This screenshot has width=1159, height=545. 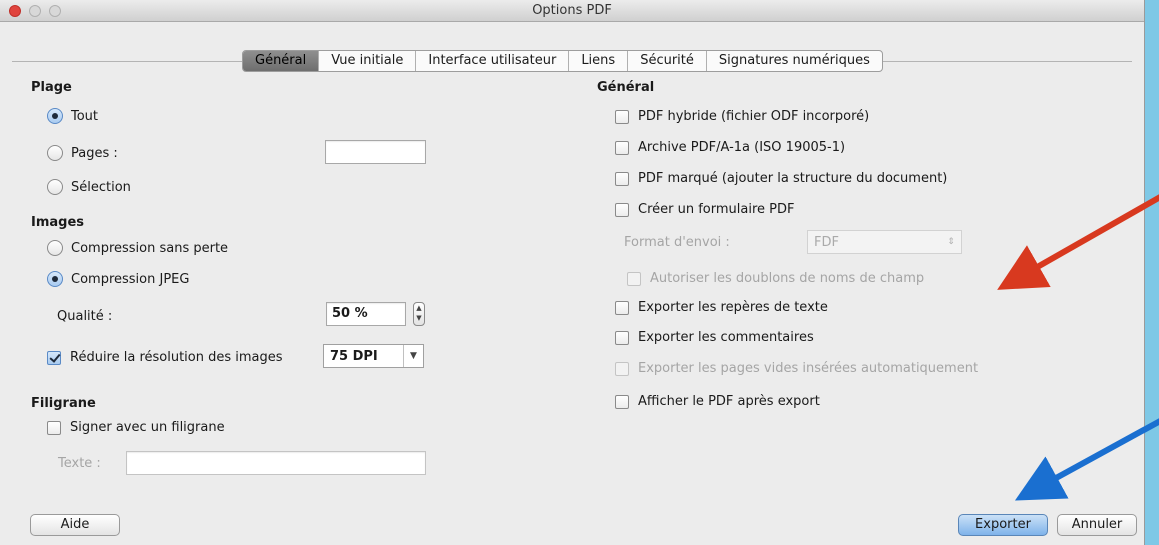 What do you see at coordinates (742, 147) in the screenshot?
I see `pdfa-archive-label: Archive PDF/A-1a (ISO 19005-1)` at bounding box center [742, 147].